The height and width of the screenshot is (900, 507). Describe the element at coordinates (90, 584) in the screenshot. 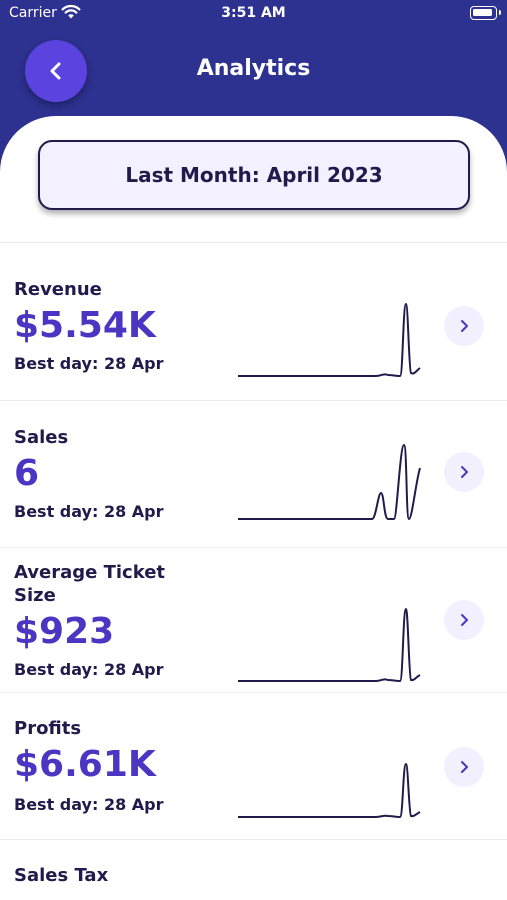

I see `metric-label: Average Ticket Size` at that location.